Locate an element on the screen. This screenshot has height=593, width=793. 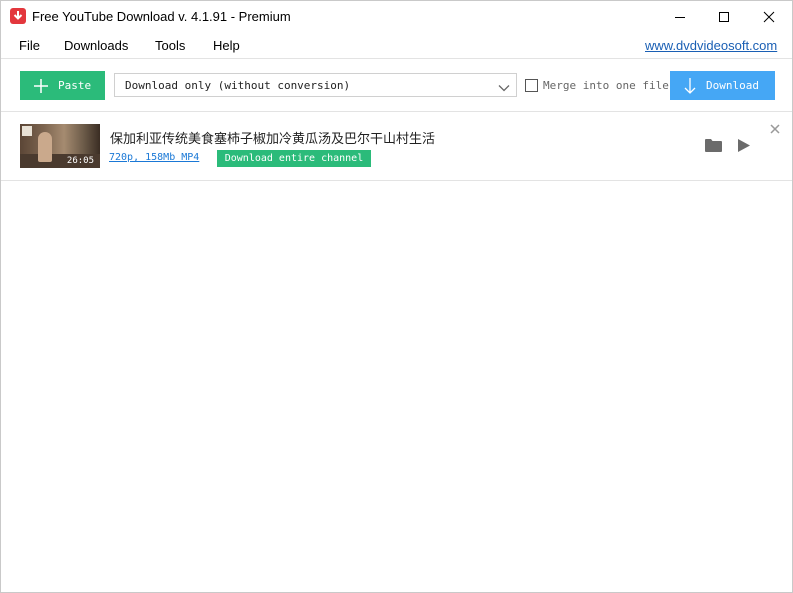
minimize-icon is located at coordinates (680, 17).